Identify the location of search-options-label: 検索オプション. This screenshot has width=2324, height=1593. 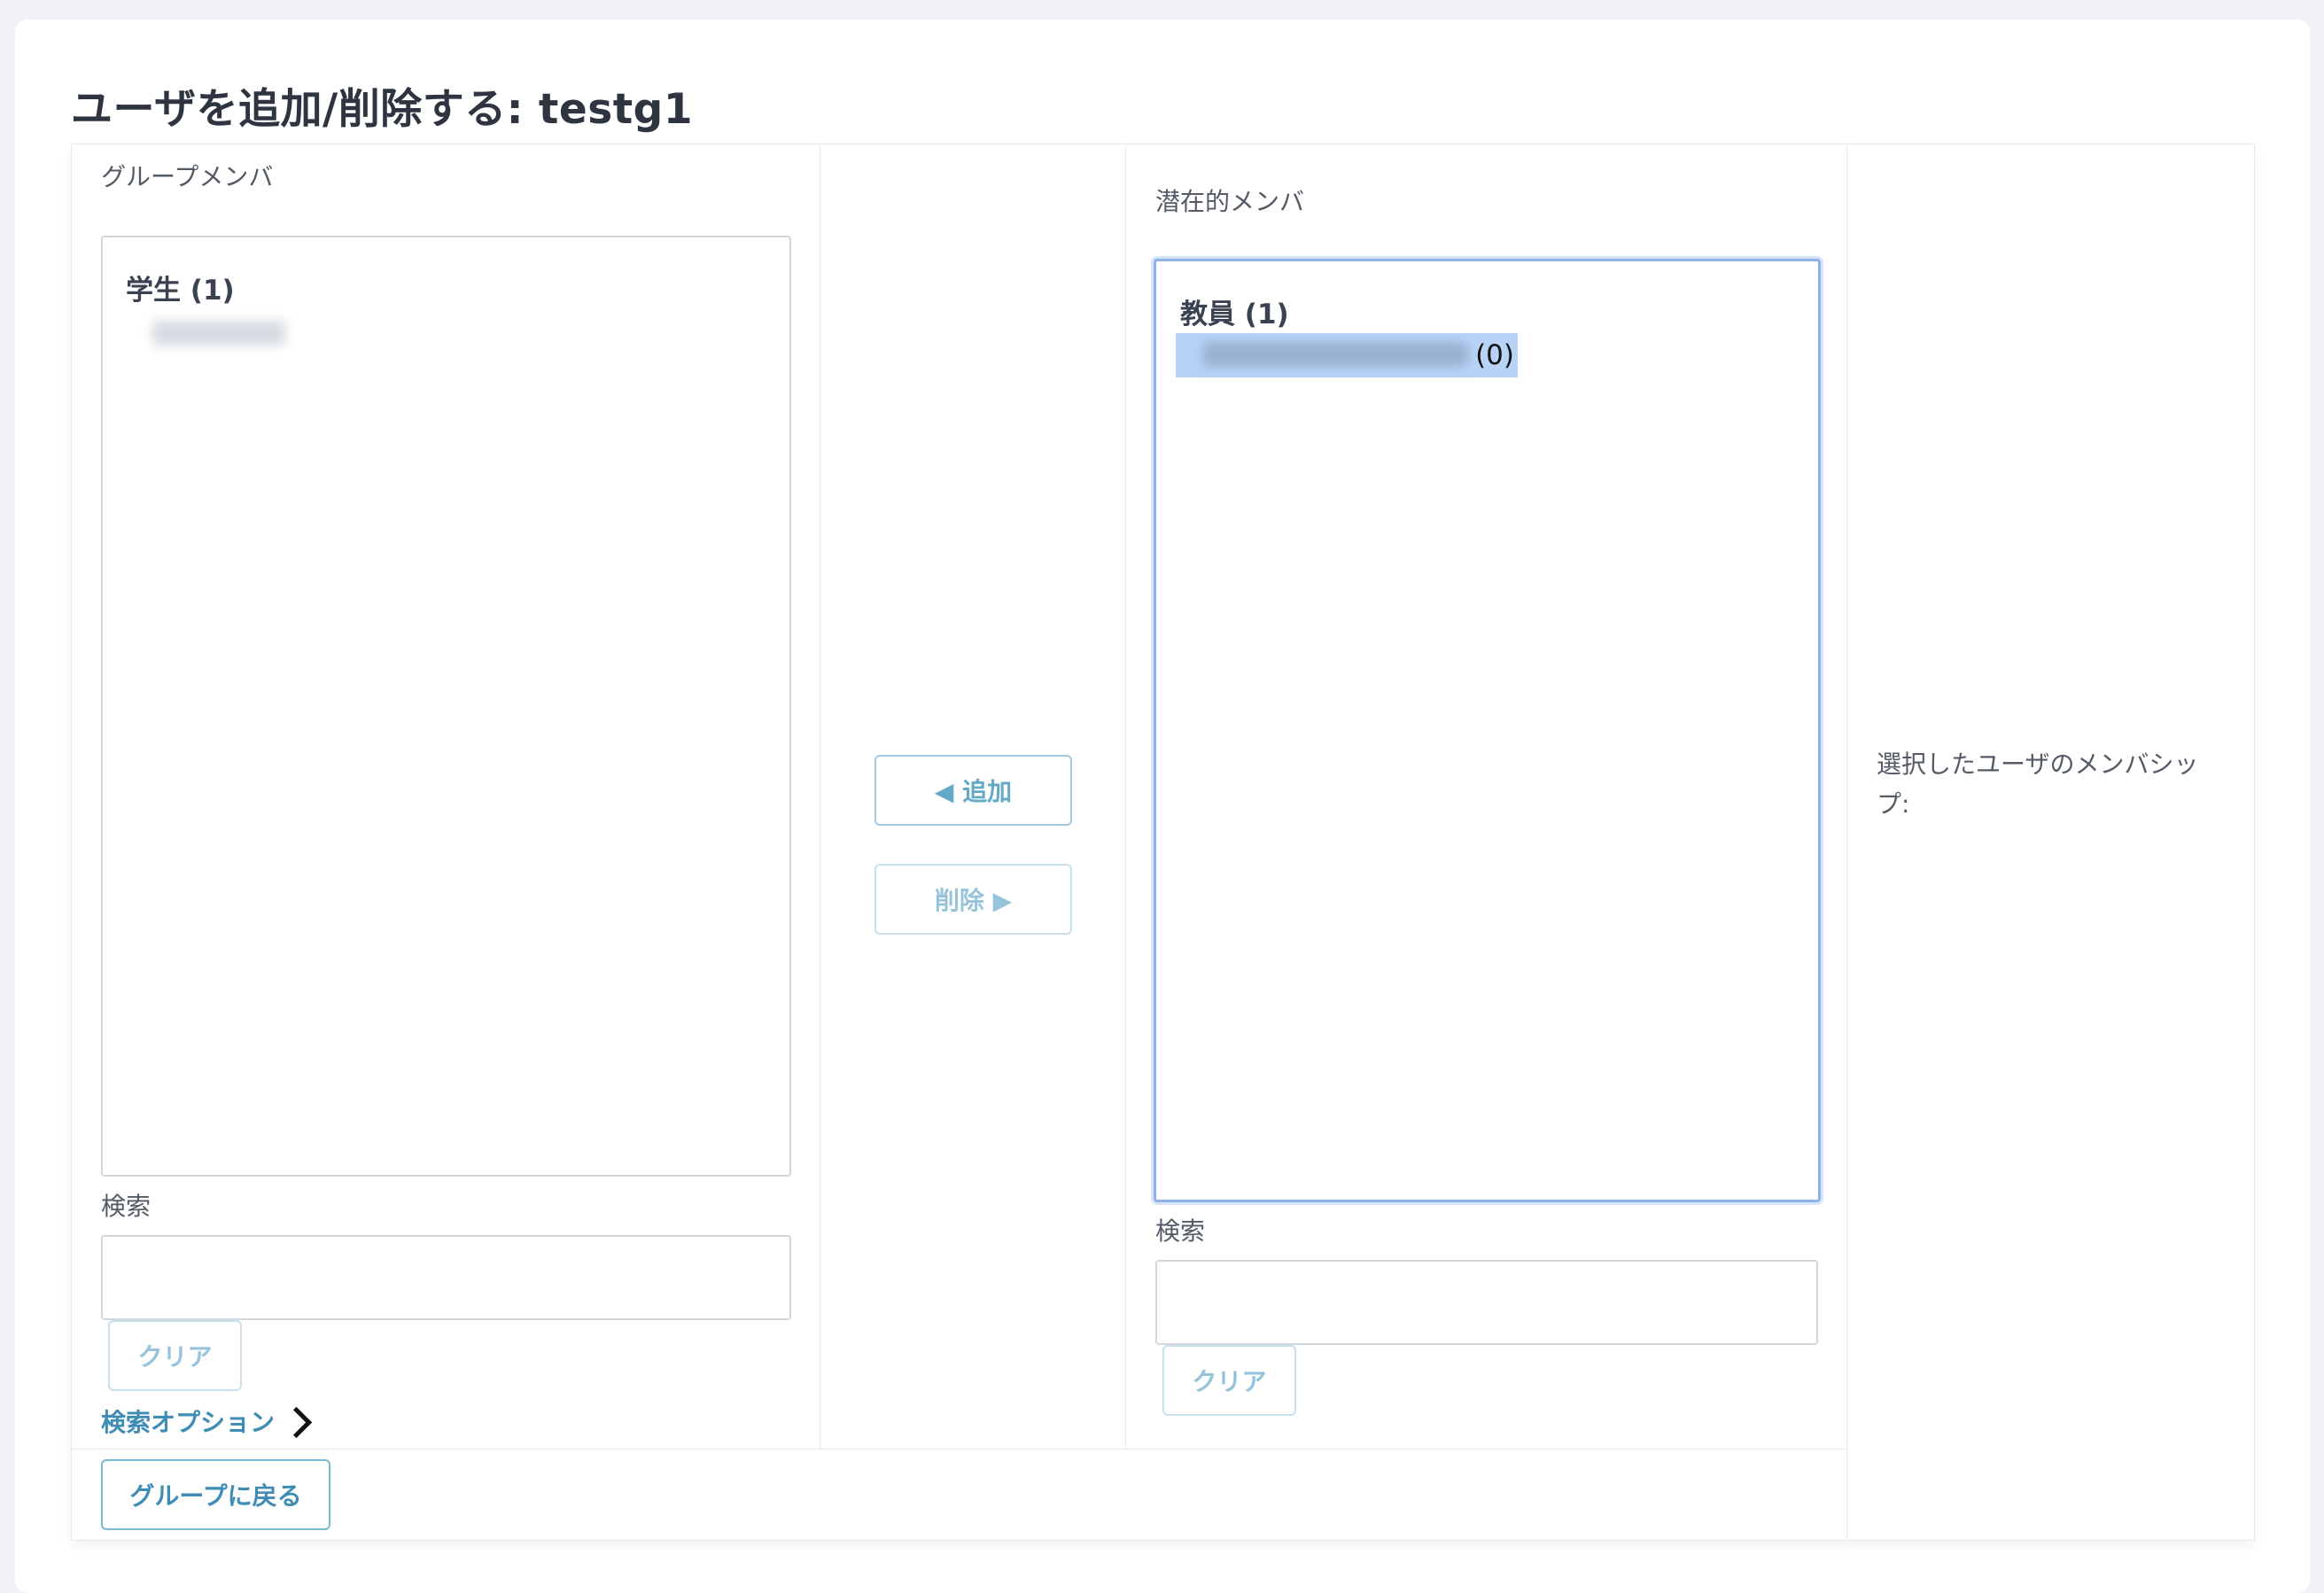
(188, 1423).